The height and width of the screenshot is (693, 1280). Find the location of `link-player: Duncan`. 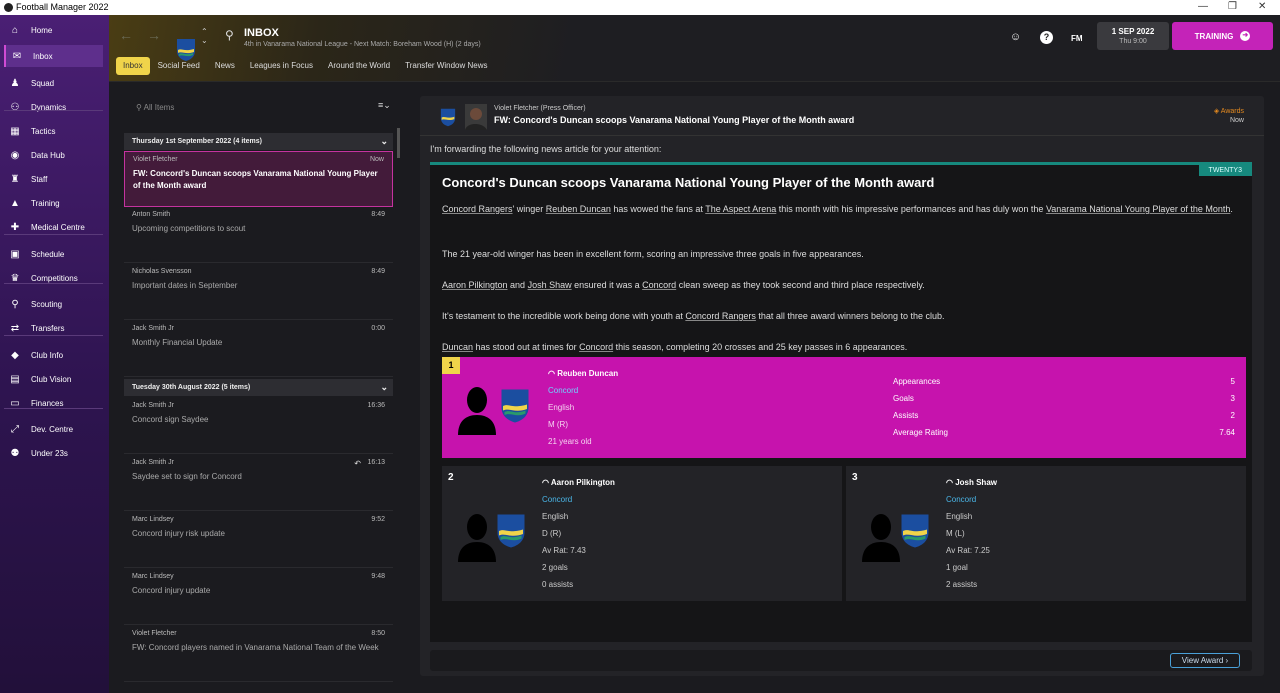

link-player: Duncan is located at coordinates (457, 347).